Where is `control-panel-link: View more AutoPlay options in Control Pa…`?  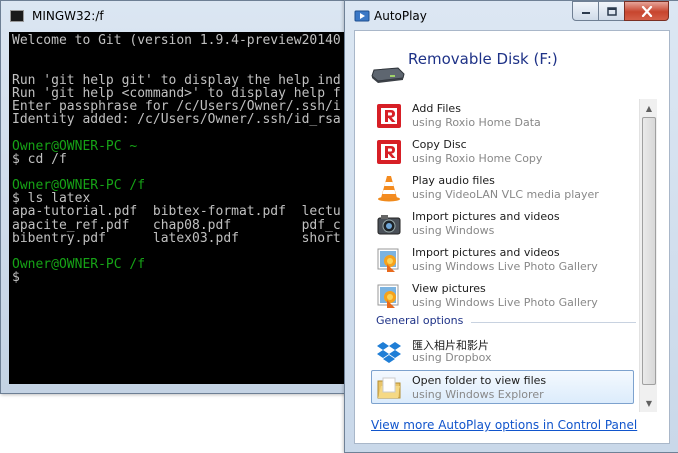 control-panel-link: View more AutoPlay options in Control Pa… is located at coordinates (504, 425).